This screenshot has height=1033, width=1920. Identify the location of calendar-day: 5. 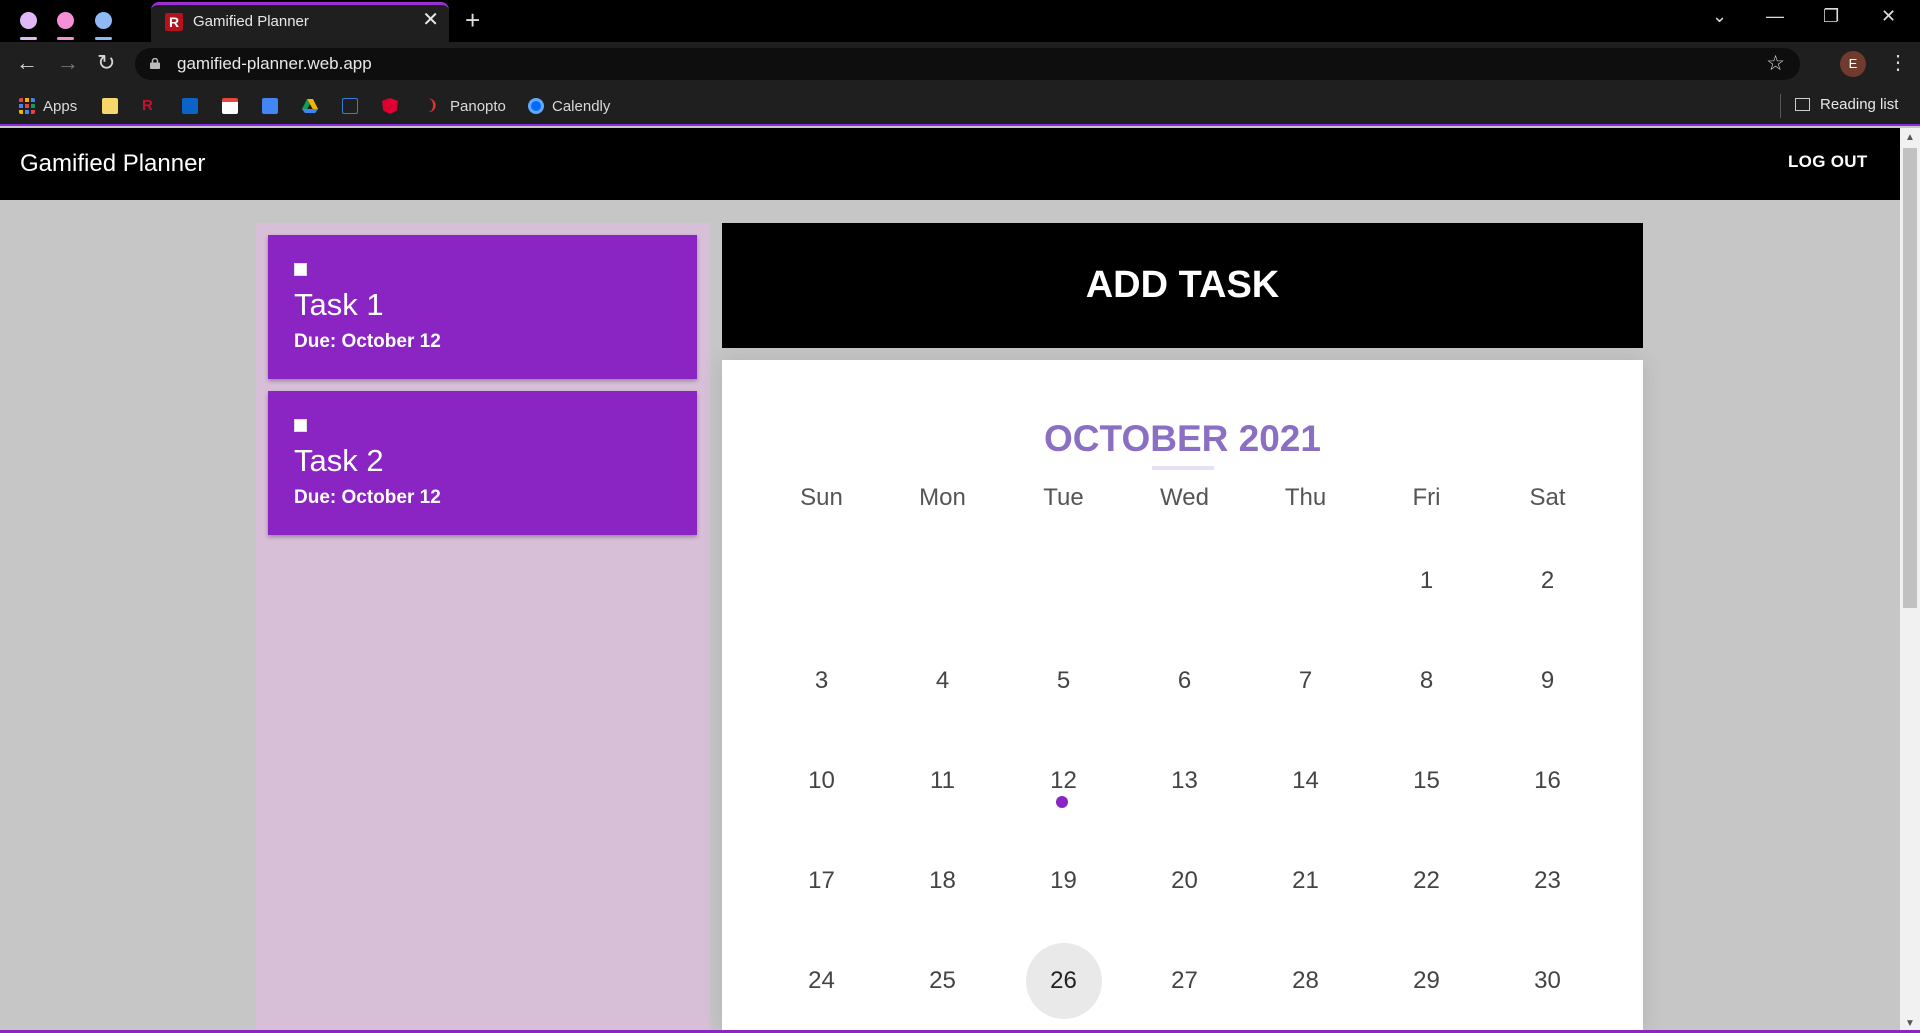
(1064, 681).